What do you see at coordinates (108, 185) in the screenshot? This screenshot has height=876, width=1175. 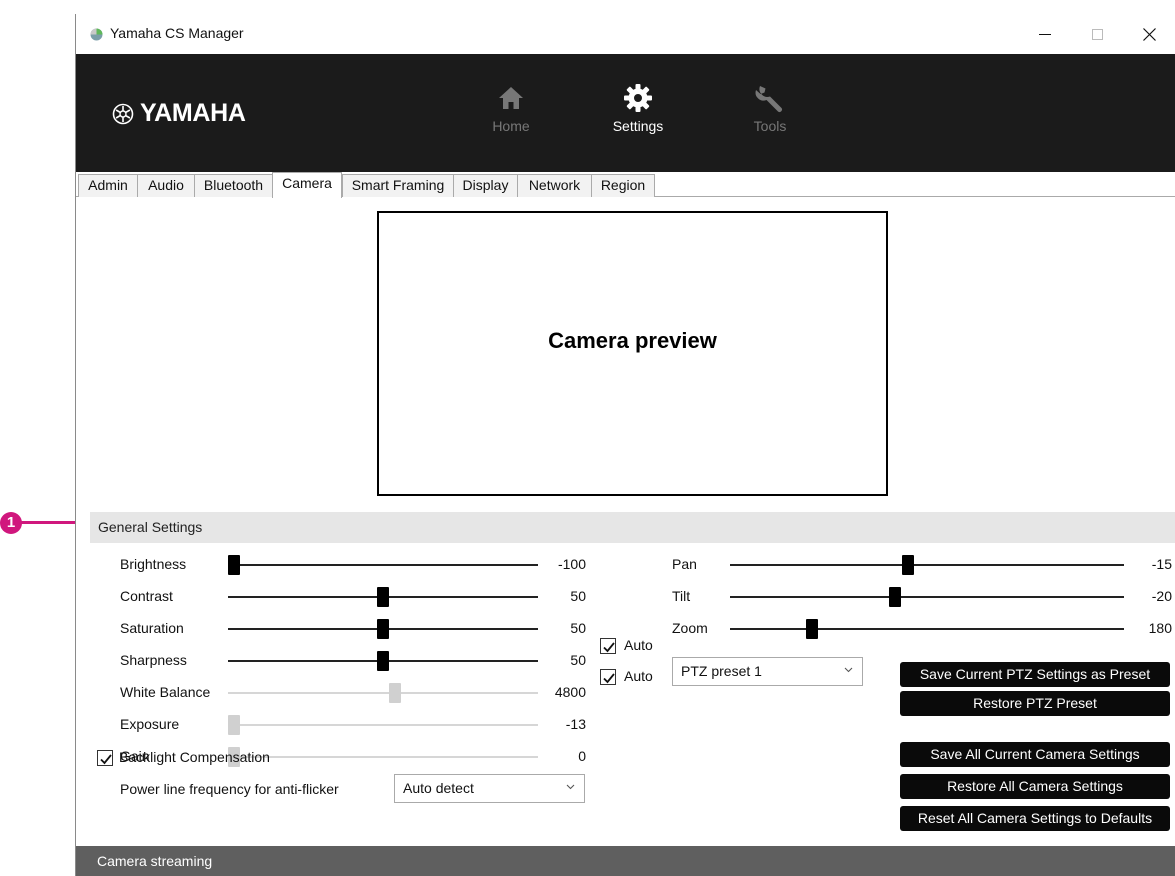 I see `tab-admin: Admin` at bounding box center [108, 185].